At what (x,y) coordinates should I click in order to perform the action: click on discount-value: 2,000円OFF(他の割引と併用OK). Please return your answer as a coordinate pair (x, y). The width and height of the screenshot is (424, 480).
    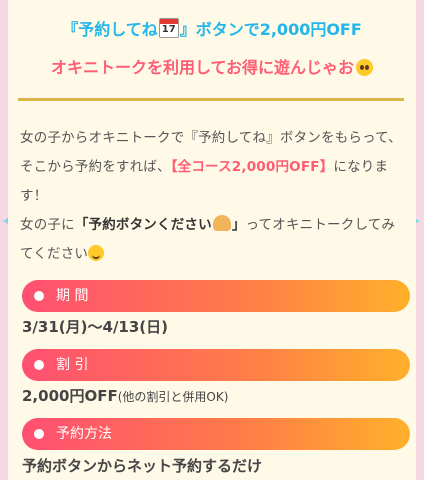
    Looking at the image, I should click on (125, 395).